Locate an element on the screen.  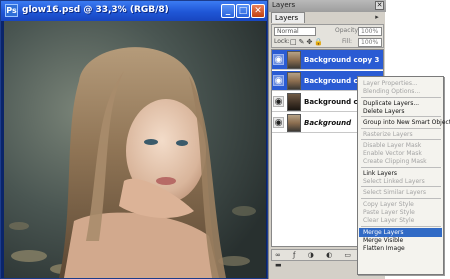
menu-item-rasterize-layers: Rasterize Layers is located at coordinates (400, 134).